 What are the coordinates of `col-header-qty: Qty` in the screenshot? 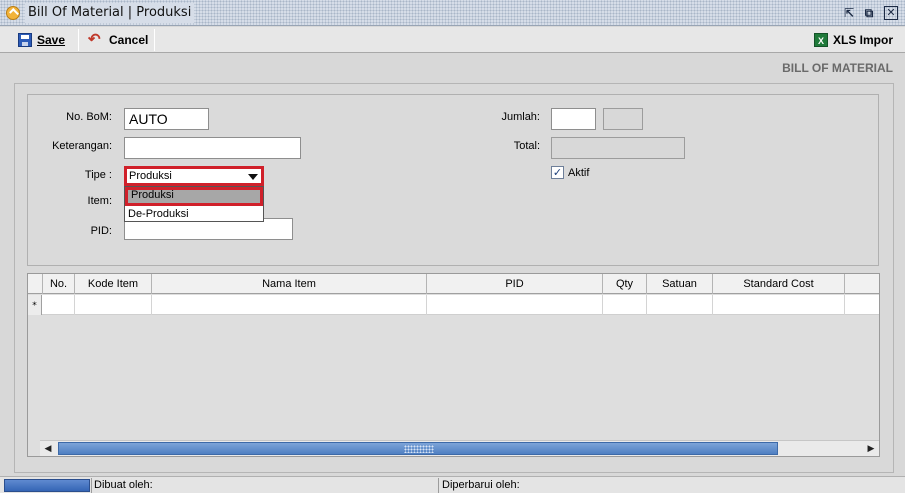 It's located at (625, 284).